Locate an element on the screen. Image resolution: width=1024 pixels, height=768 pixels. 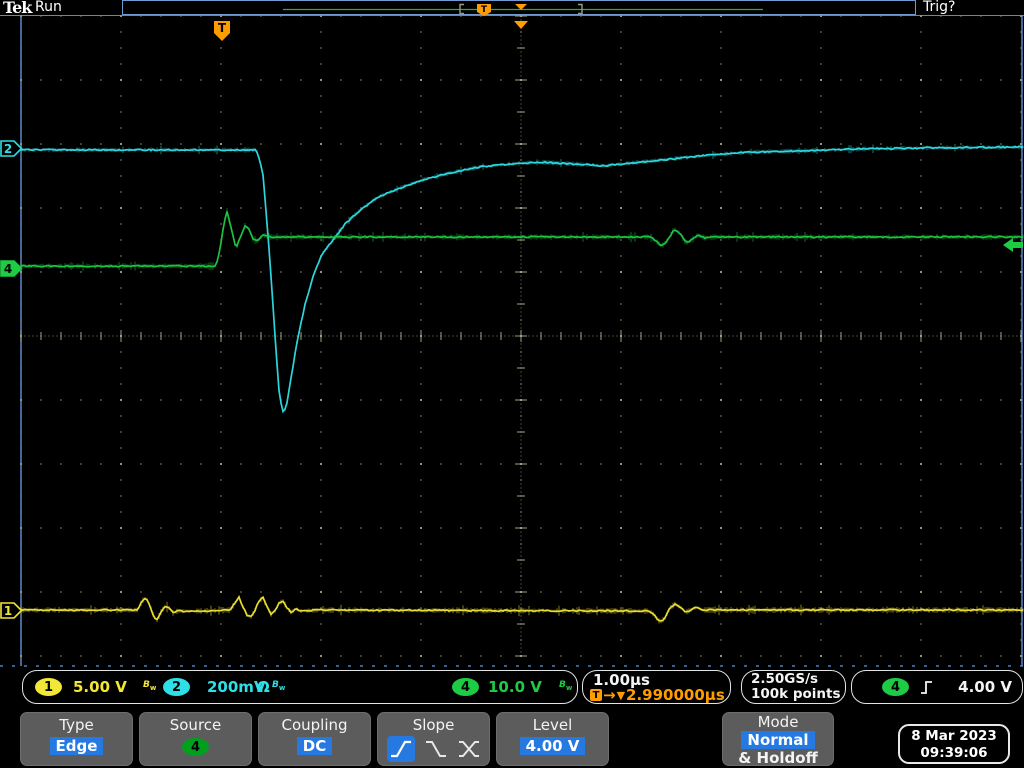
type-value: Edge is located at coordinates (76, 746).